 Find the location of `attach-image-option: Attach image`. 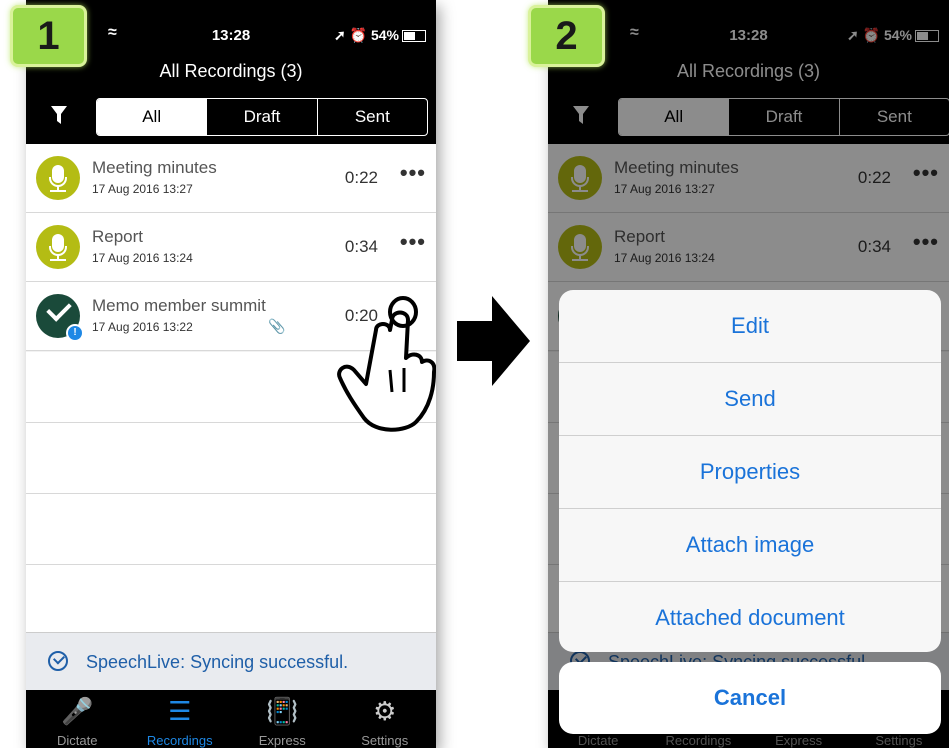

attach-image-option: Attach image is located at coordinates (750, 545).